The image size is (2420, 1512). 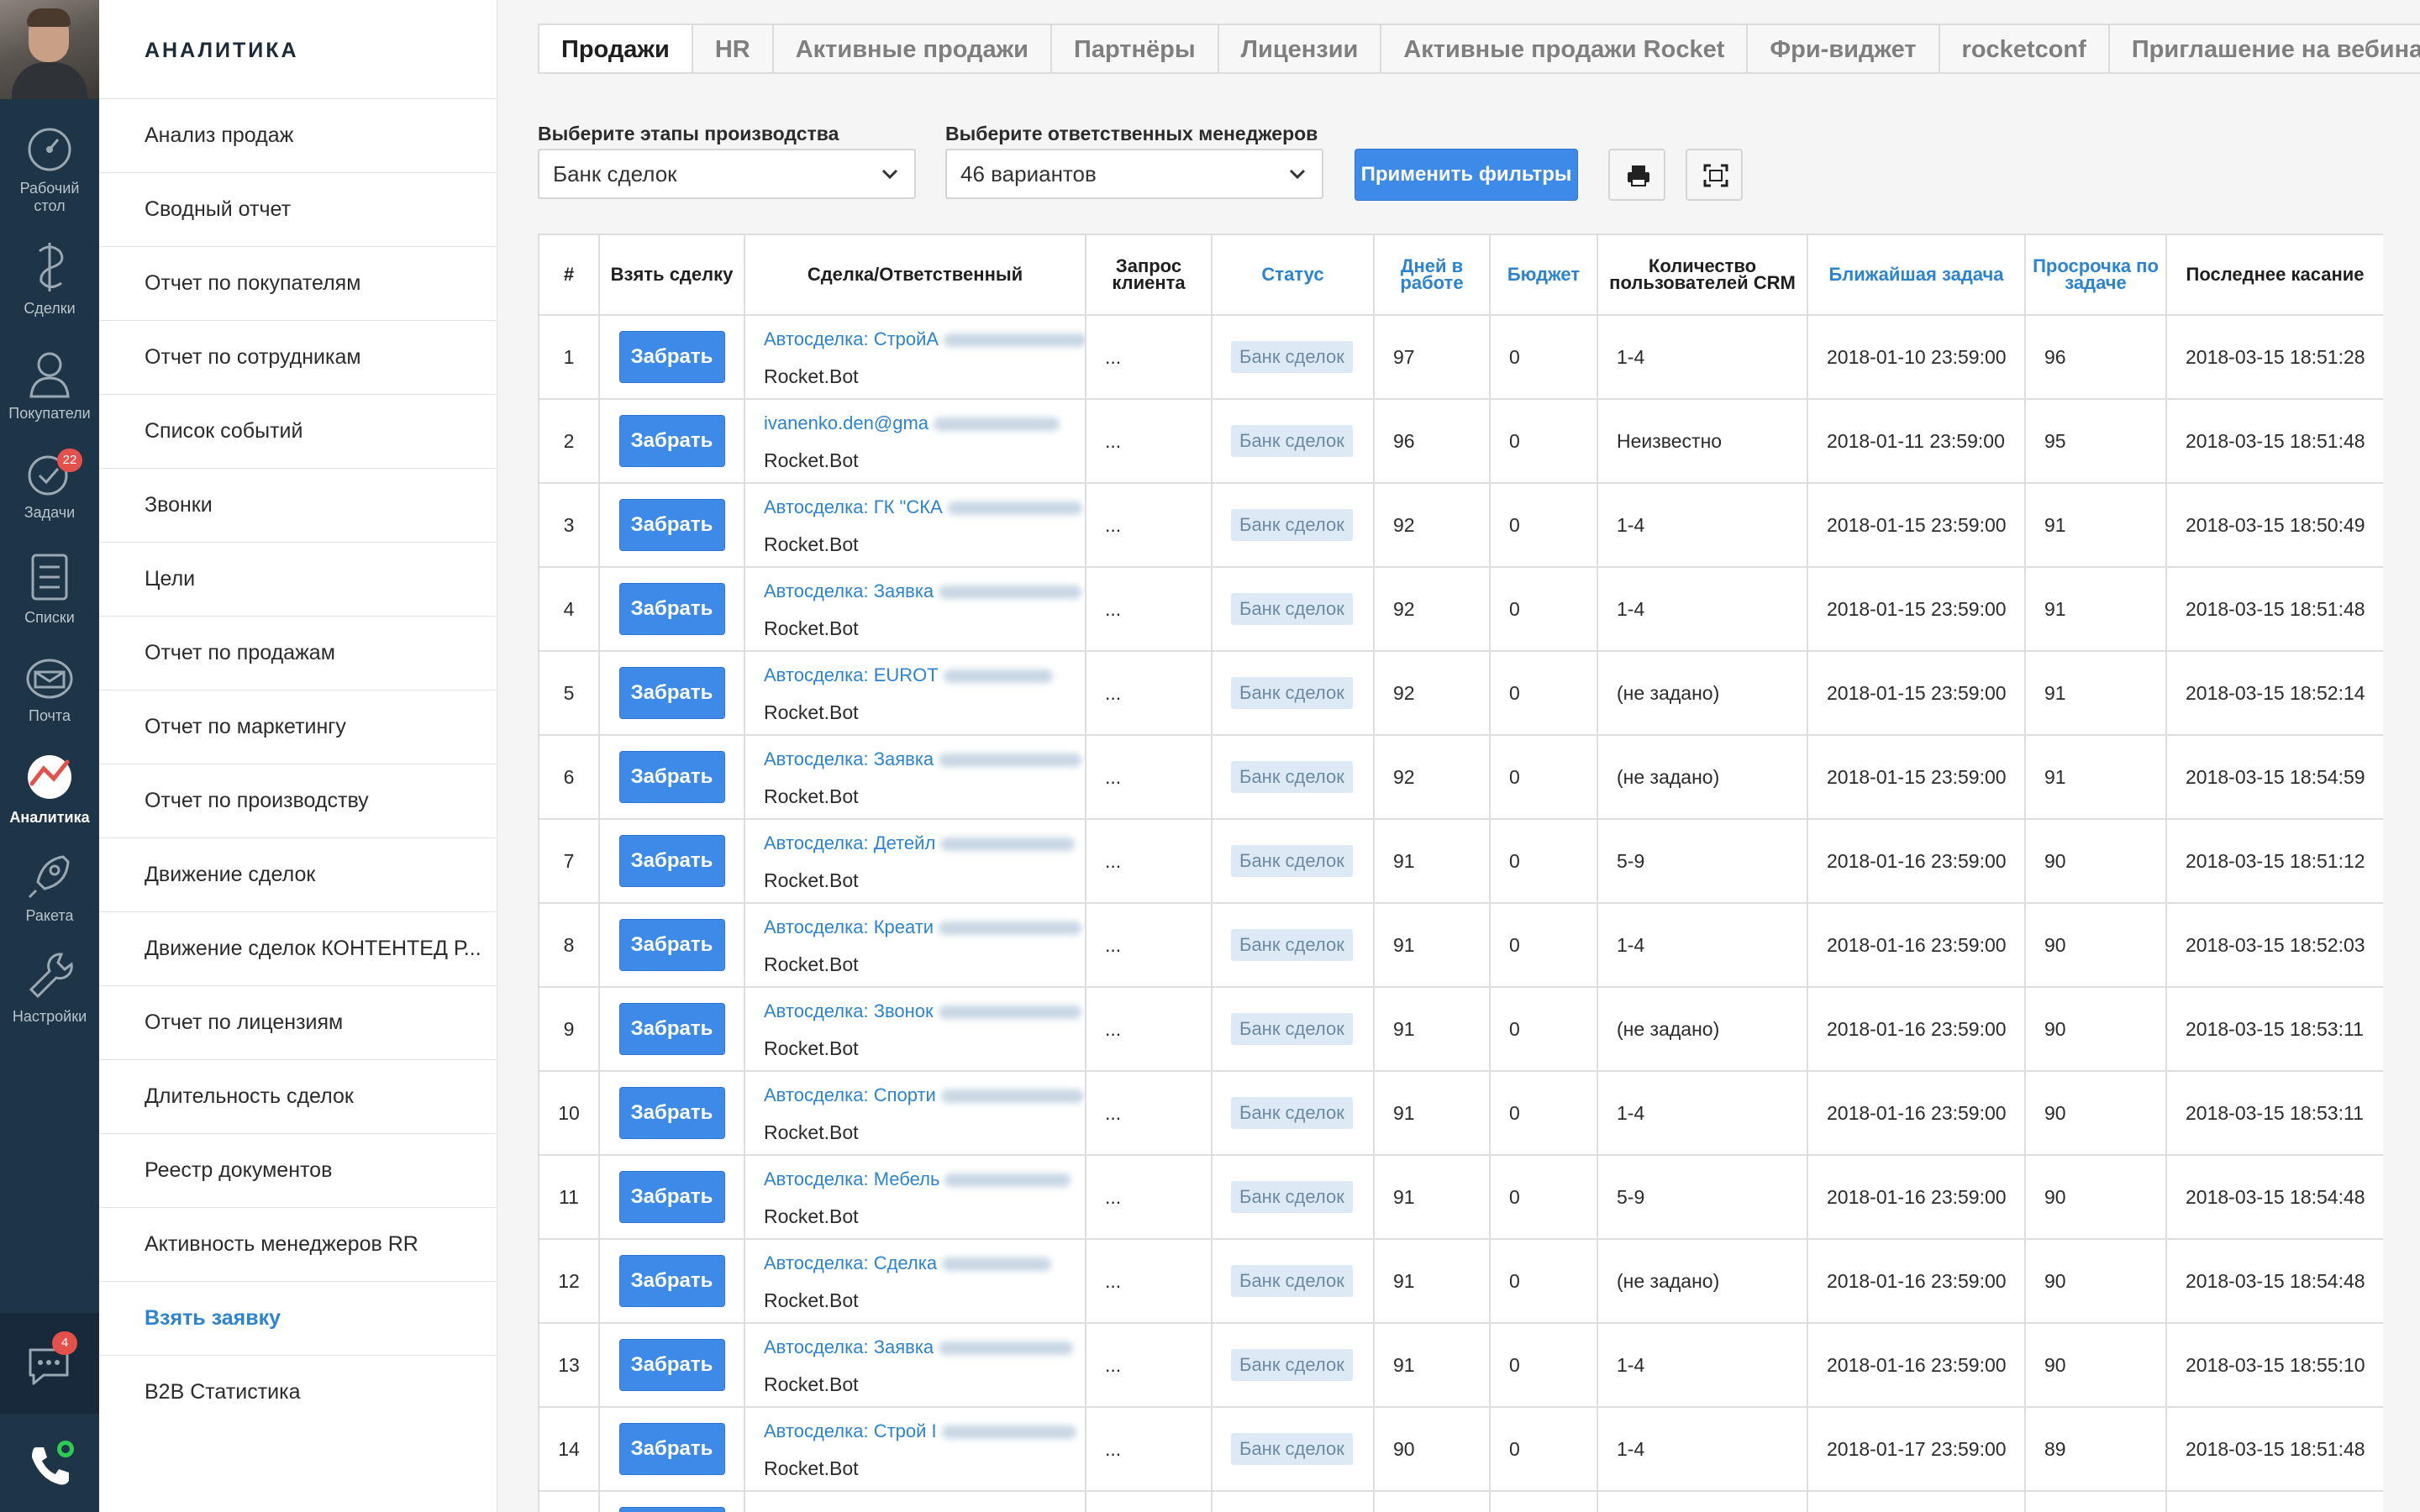 I want to click on stages-select: Банк сделок, so click(x=727, y=174).